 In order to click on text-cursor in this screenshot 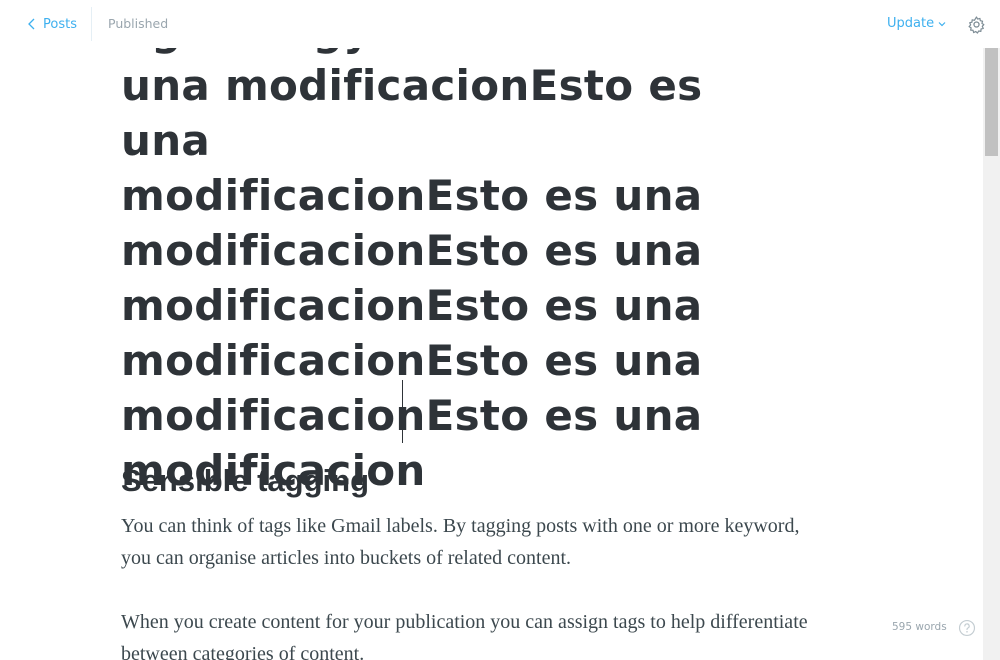, I will do `click(402, 411)`.